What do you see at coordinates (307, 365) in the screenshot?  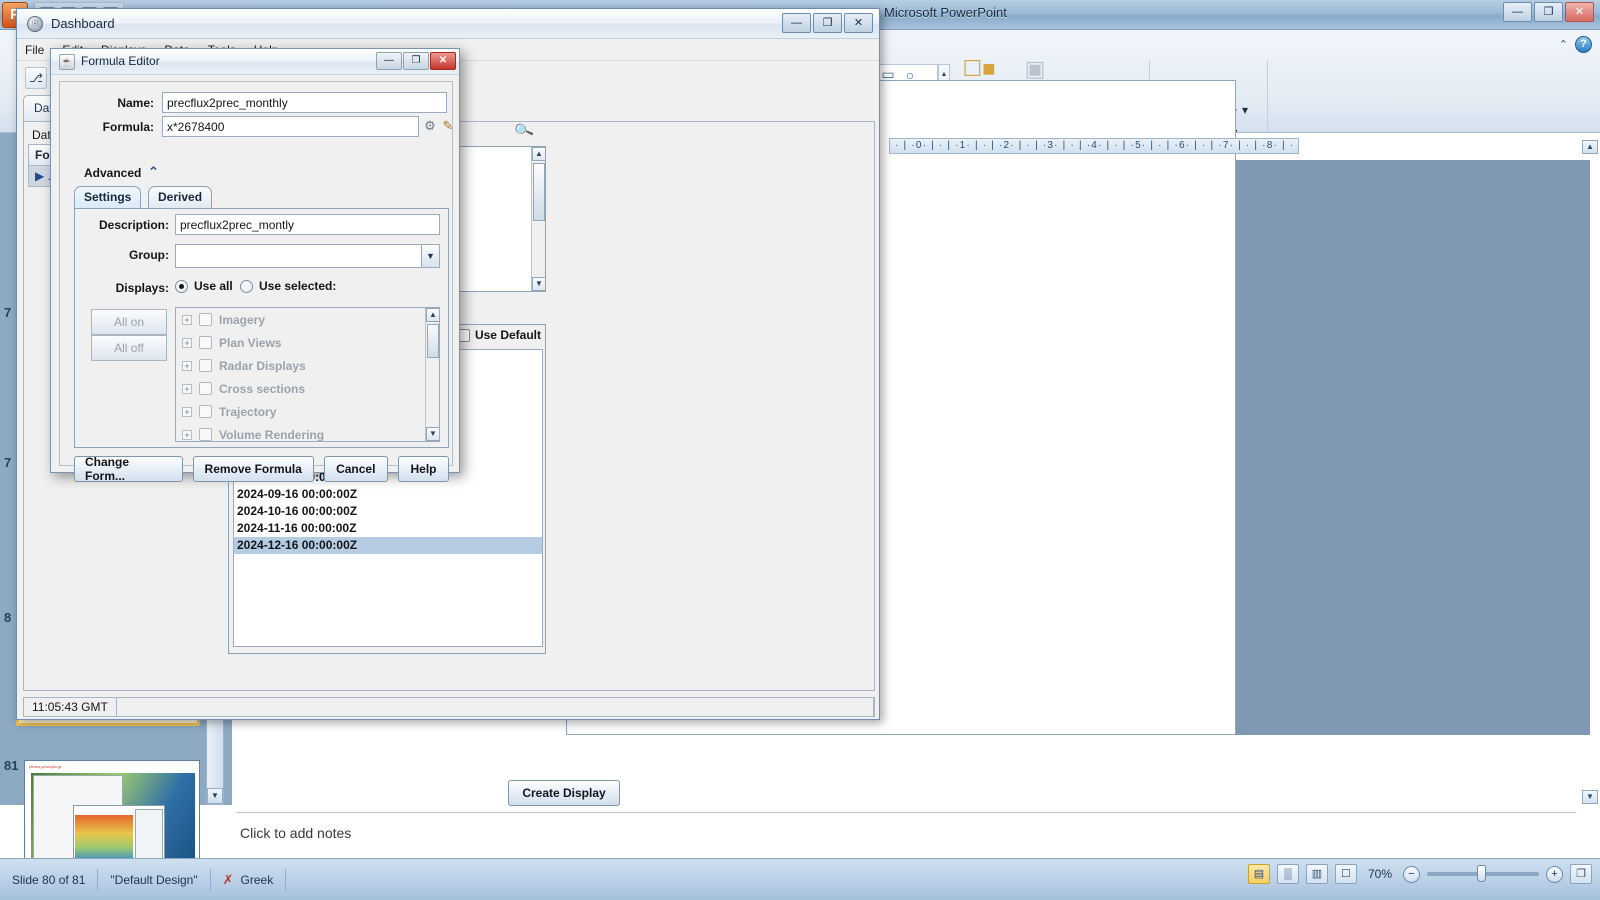 I see `display-type-row: + Radar Displays` at bounding box center [307, 365].